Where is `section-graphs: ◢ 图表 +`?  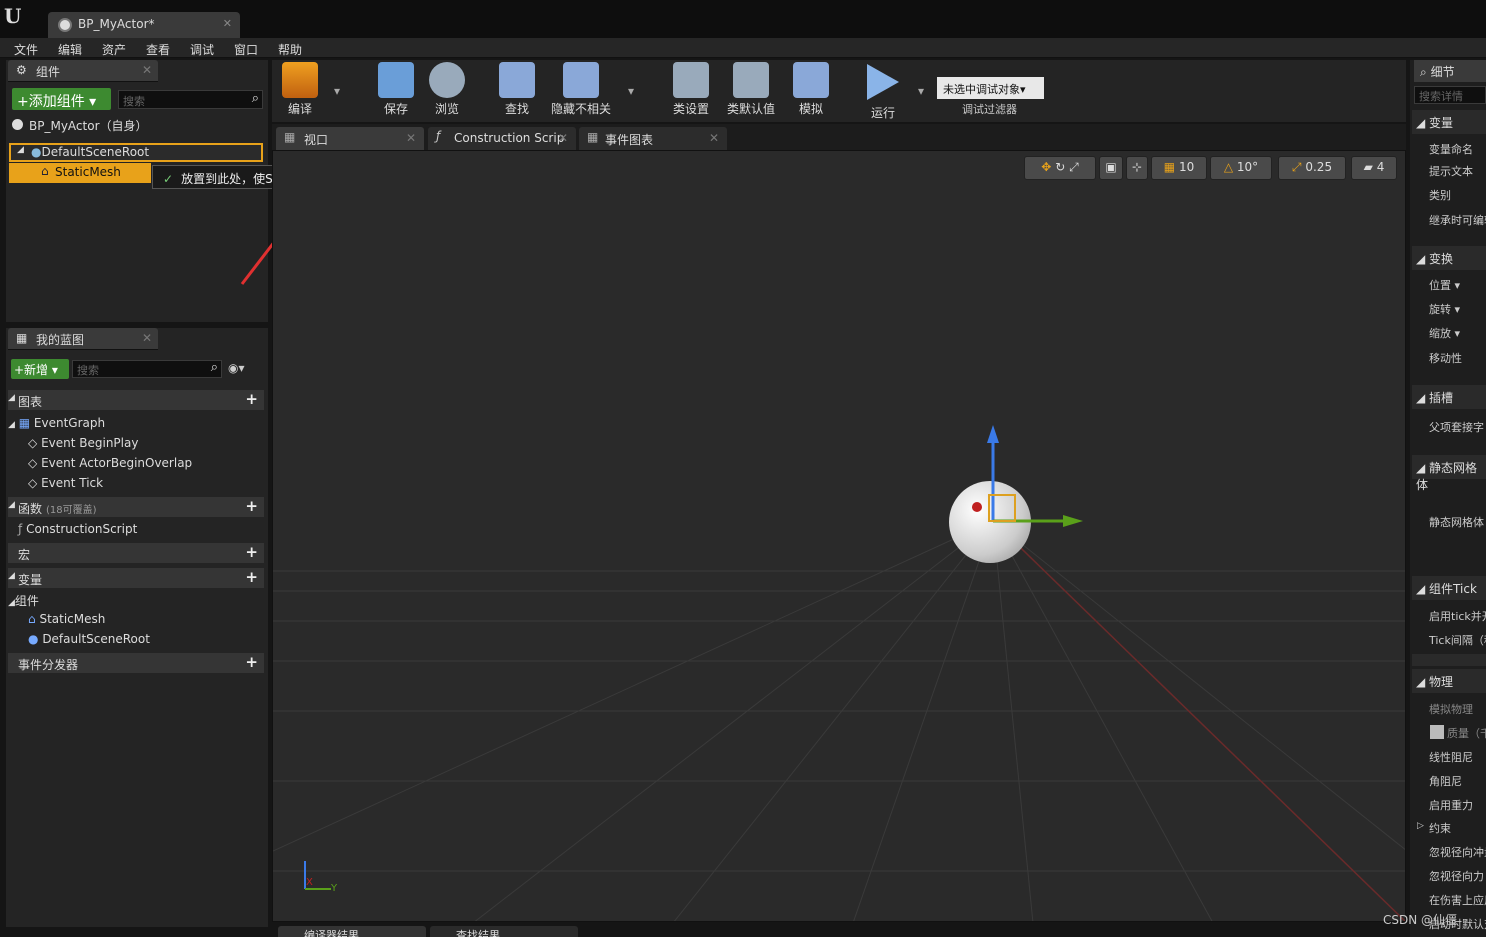 section-graphs: ◢ 图表 + is located at coordinates (136, 400).